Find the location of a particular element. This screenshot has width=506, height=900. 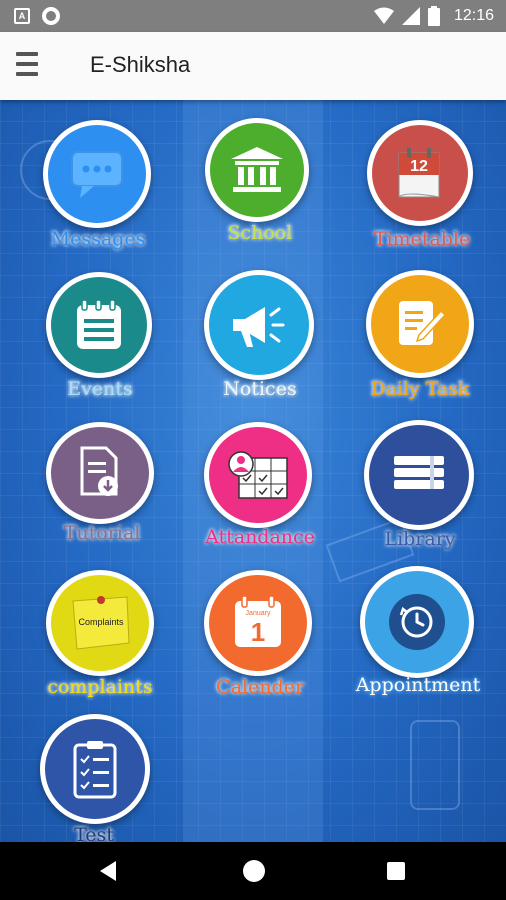

notepad-icon is located at coordinates (99, 324).